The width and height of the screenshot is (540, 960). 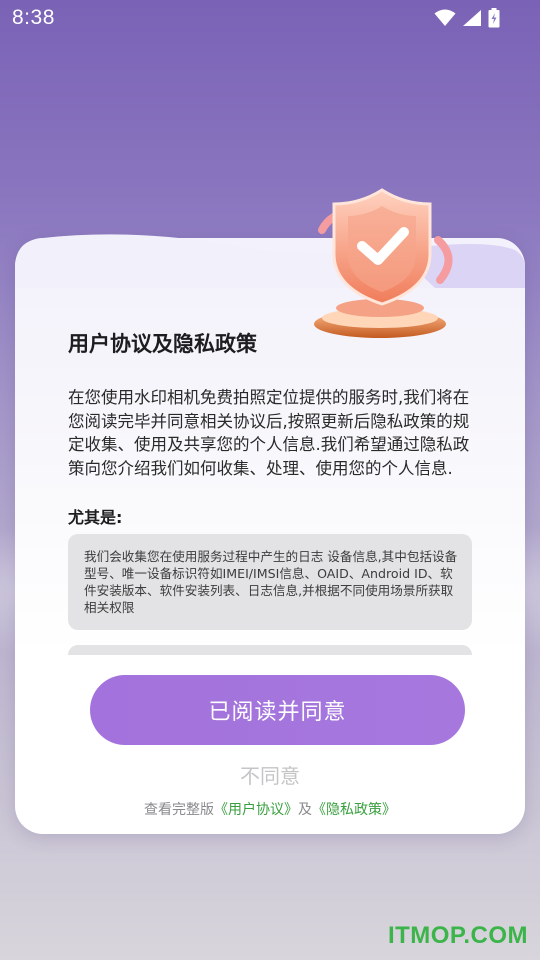 I want to click on footer-prefix: 查看完整版, so click(x=179, y=810).